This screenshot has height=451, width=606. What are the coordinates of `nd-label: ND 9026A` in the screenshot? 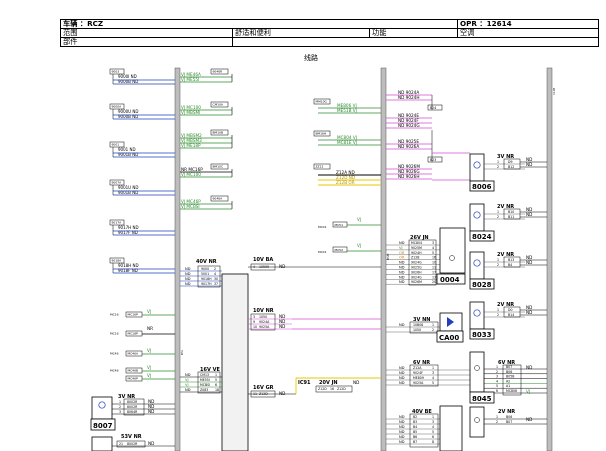 It's located at (408, 146).